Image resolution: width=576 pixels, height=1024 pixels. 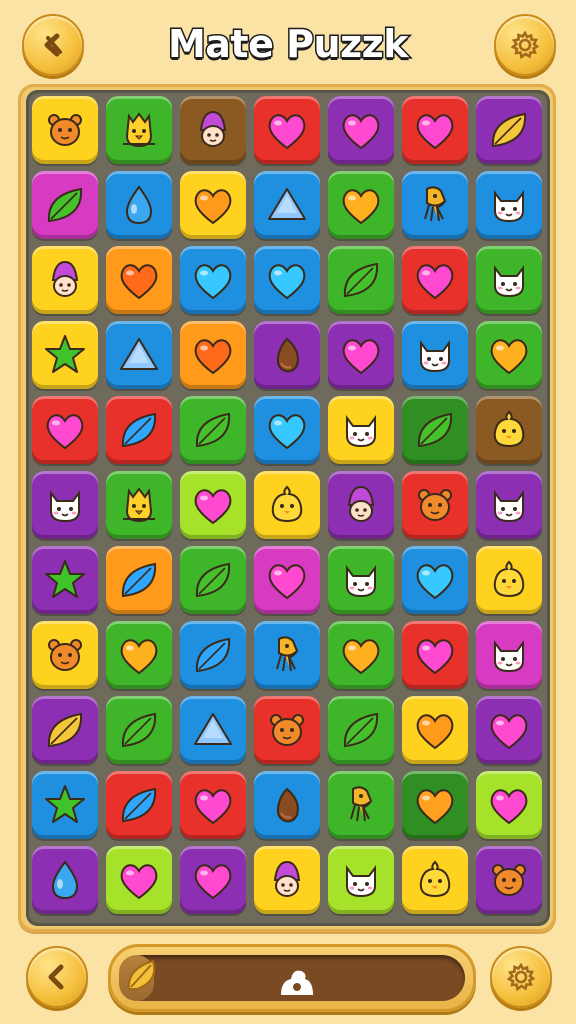 I want to click on tile-r4-c4, so click(x=287, y=355).